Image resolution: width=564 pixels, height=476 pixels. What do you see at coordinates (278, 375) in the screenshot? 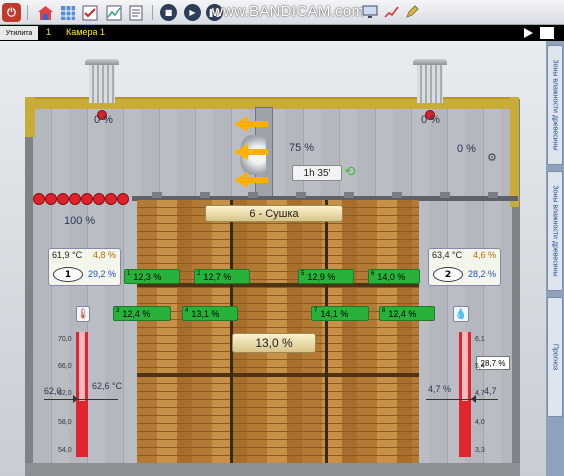
I see `stack-divider` at bounding box center [278, 375].